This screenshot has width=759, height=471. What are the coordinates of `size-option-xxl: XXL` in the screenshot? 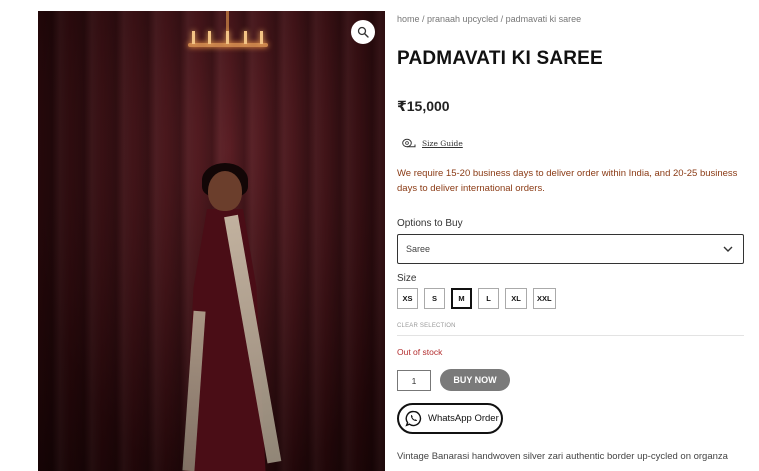 It's located at (544, 298).